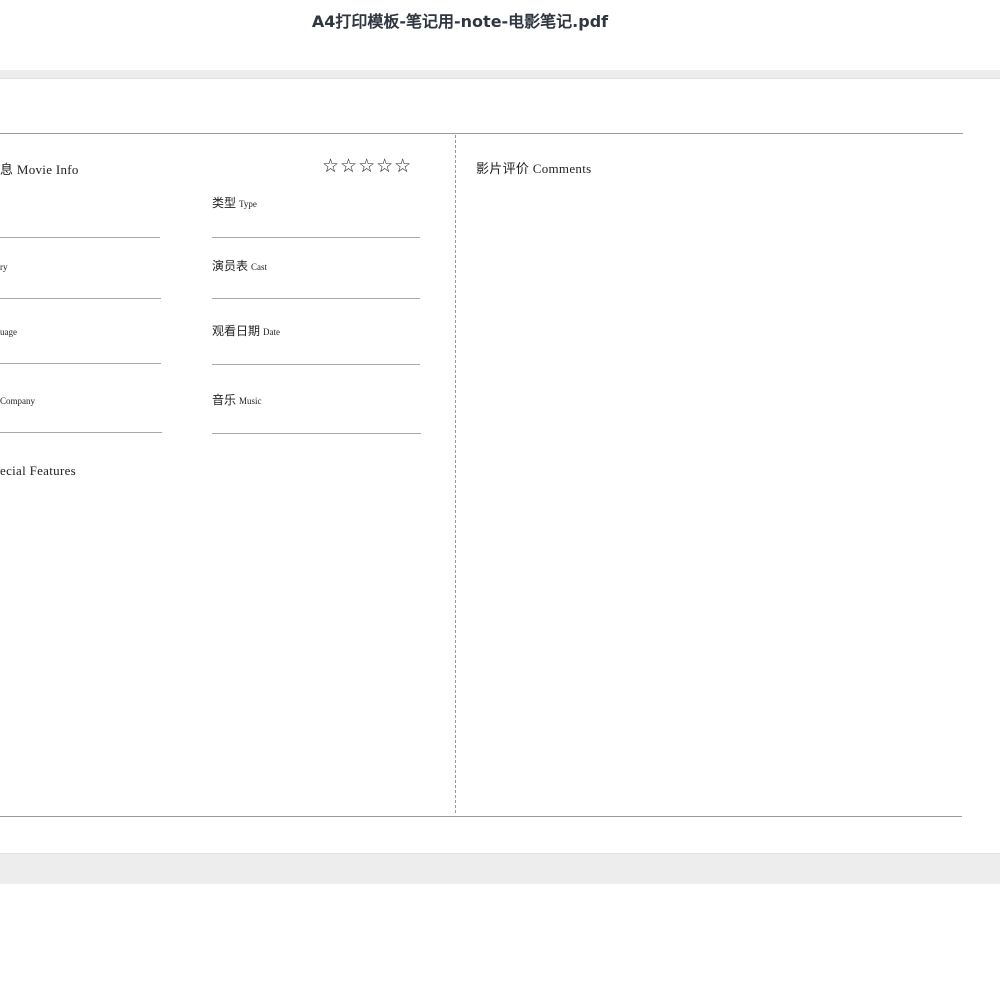 Image resolution: width=1000 pixels, height=990 pixels. I want to click on field-label-cast: 演员表 Cast, so click(239, 265).